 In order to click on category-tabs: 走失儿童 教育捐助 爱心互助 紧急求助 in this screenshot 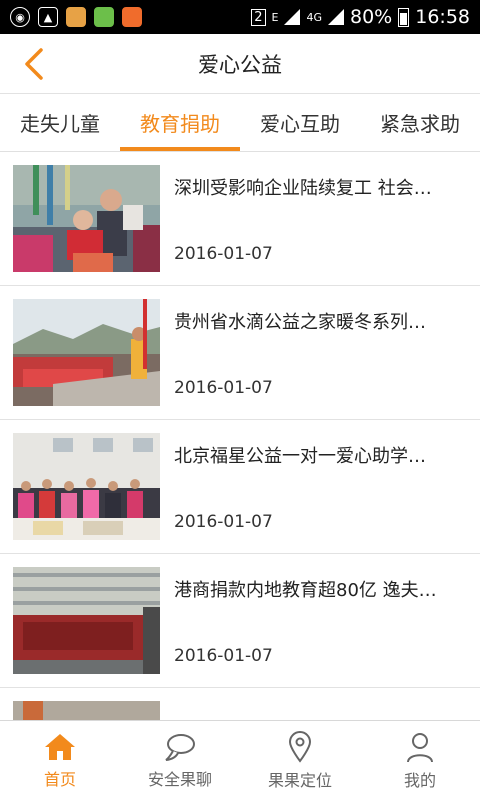, I will do `click(240, 123)`.